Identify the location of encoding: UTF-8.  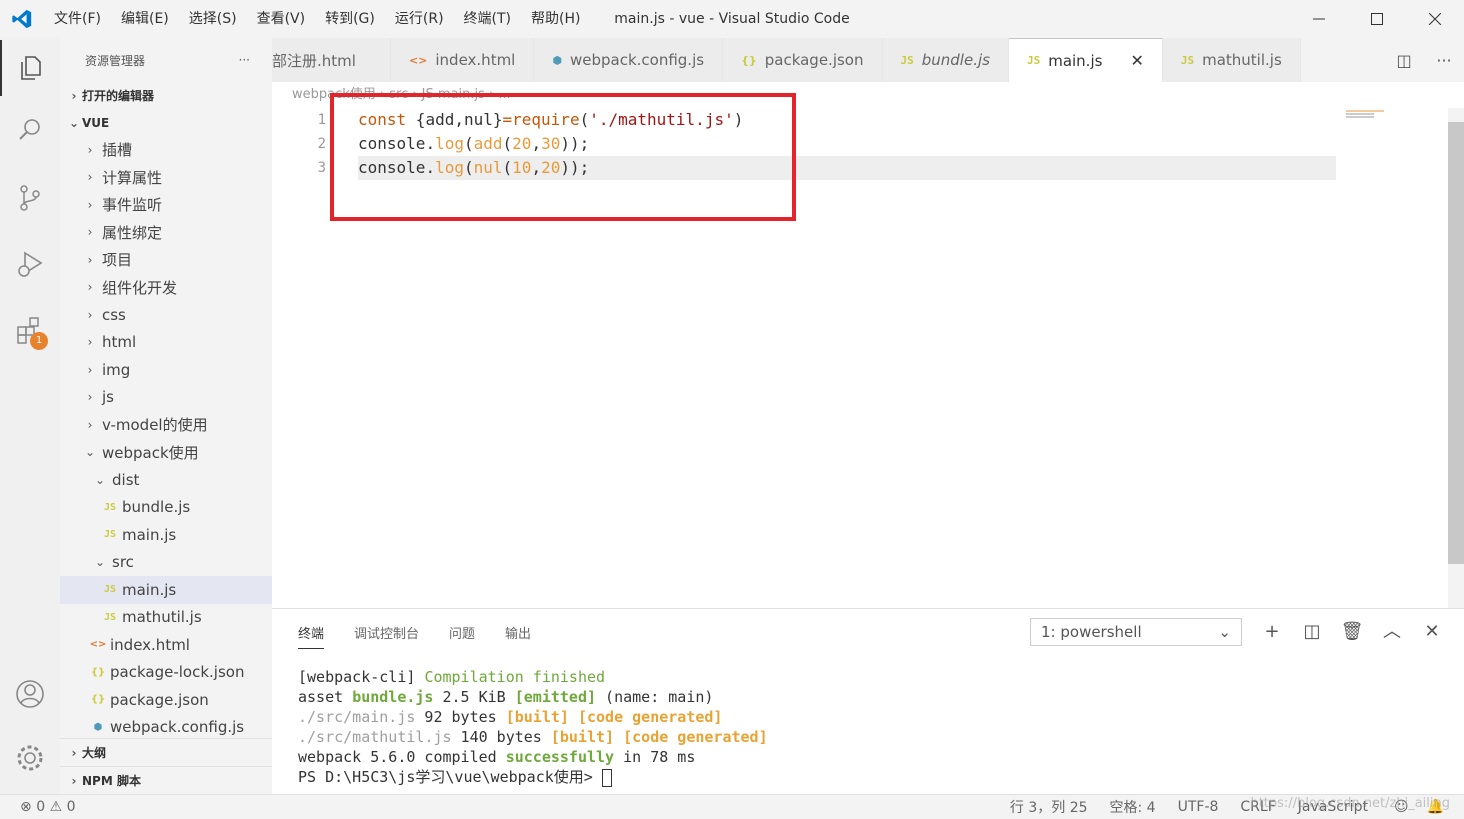
(1198, 807).